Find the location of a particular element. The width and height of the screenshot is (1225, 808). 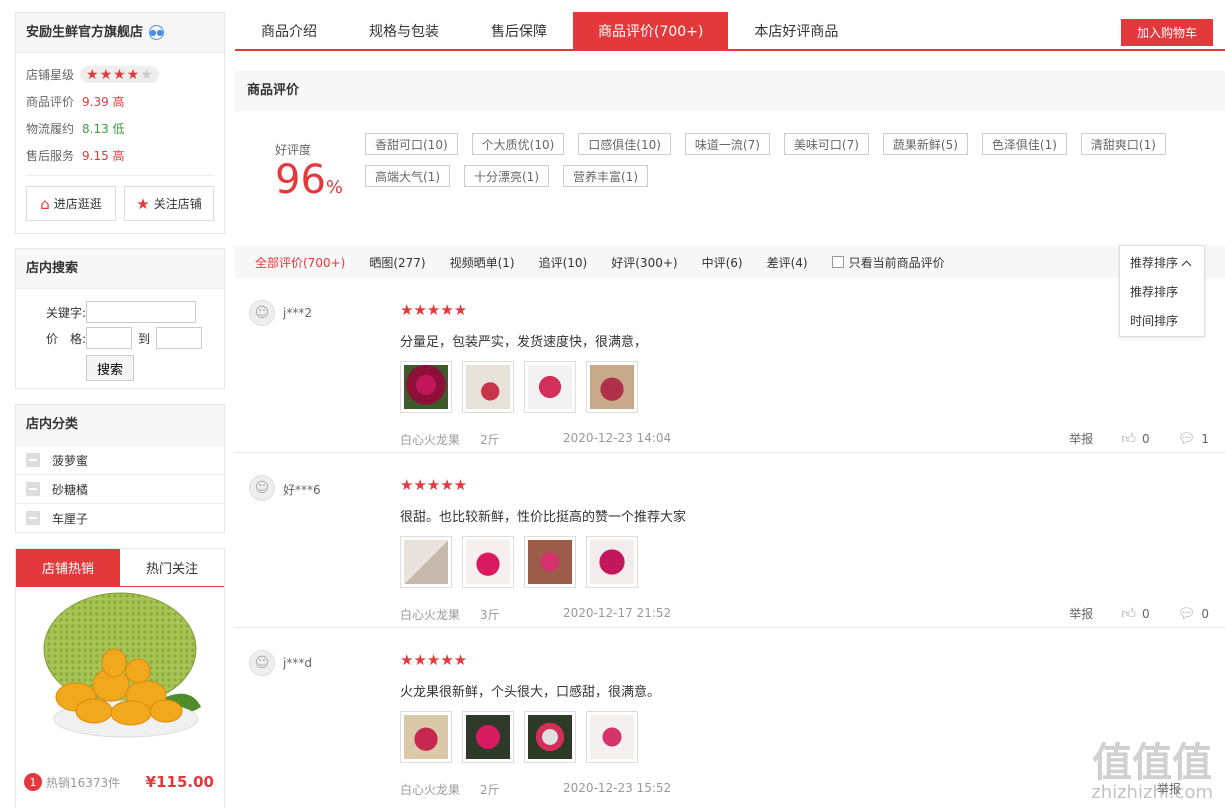

only-current-toggle: 只看当前商品评价 is located at coordinates (888, 262).